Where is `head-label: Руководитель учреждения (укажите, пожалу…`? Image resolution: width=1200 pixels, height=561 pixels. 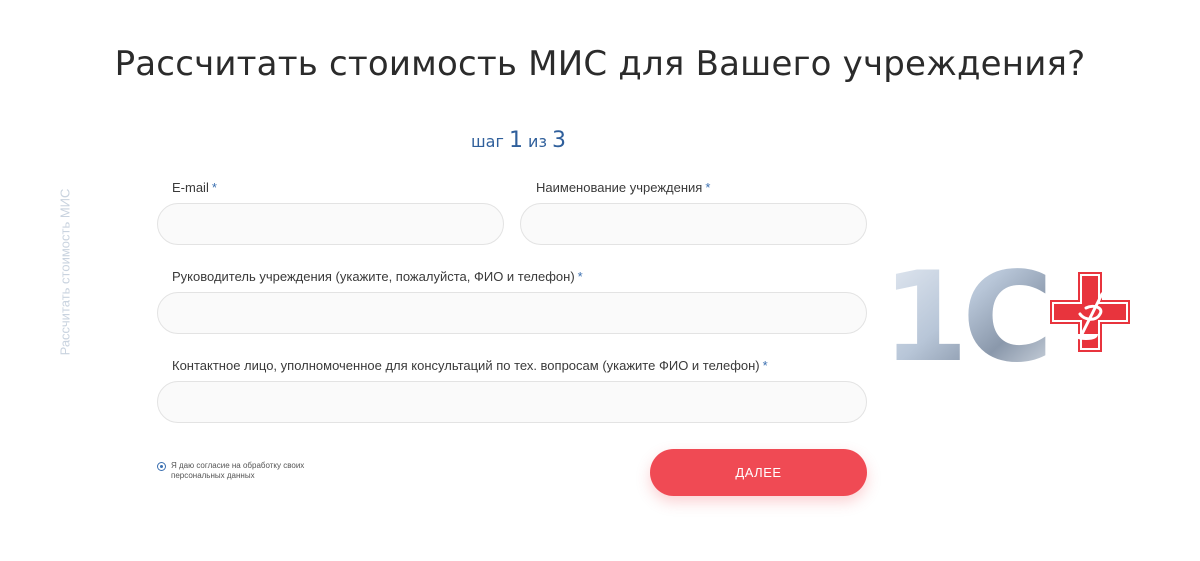 head-label: Руководитель учреждения (укажите, пожалу… is located at coordinates (377, 276).